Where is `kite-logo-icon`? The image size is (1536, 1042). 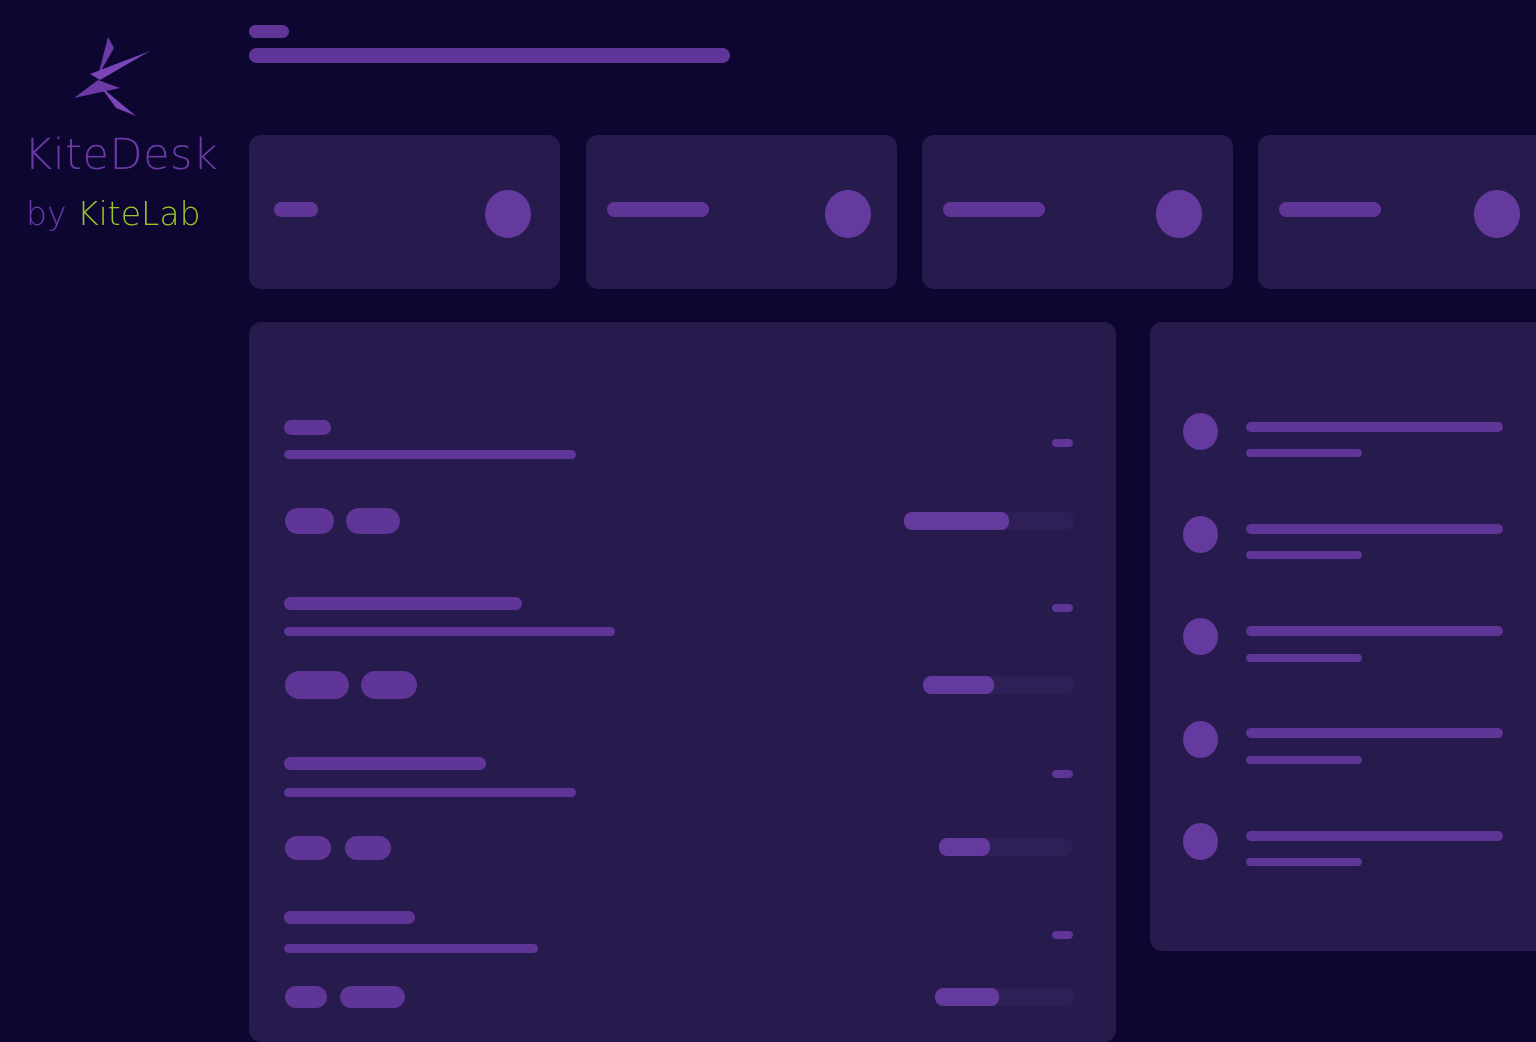
kite-logo-icon is located at coordinates (112, 76).